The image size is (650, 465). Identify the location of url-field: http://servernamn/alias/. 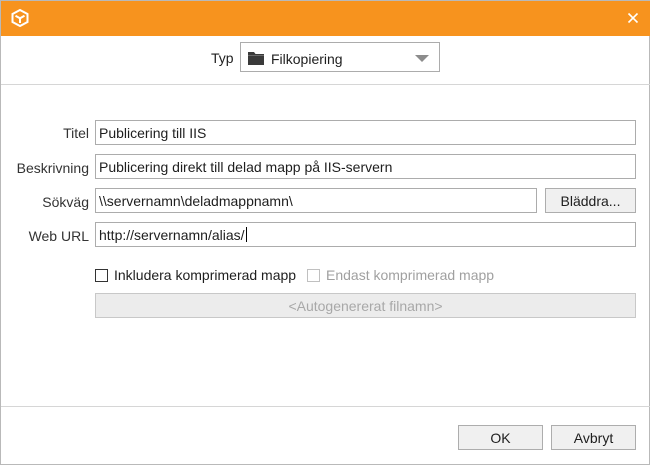
(365, 234).